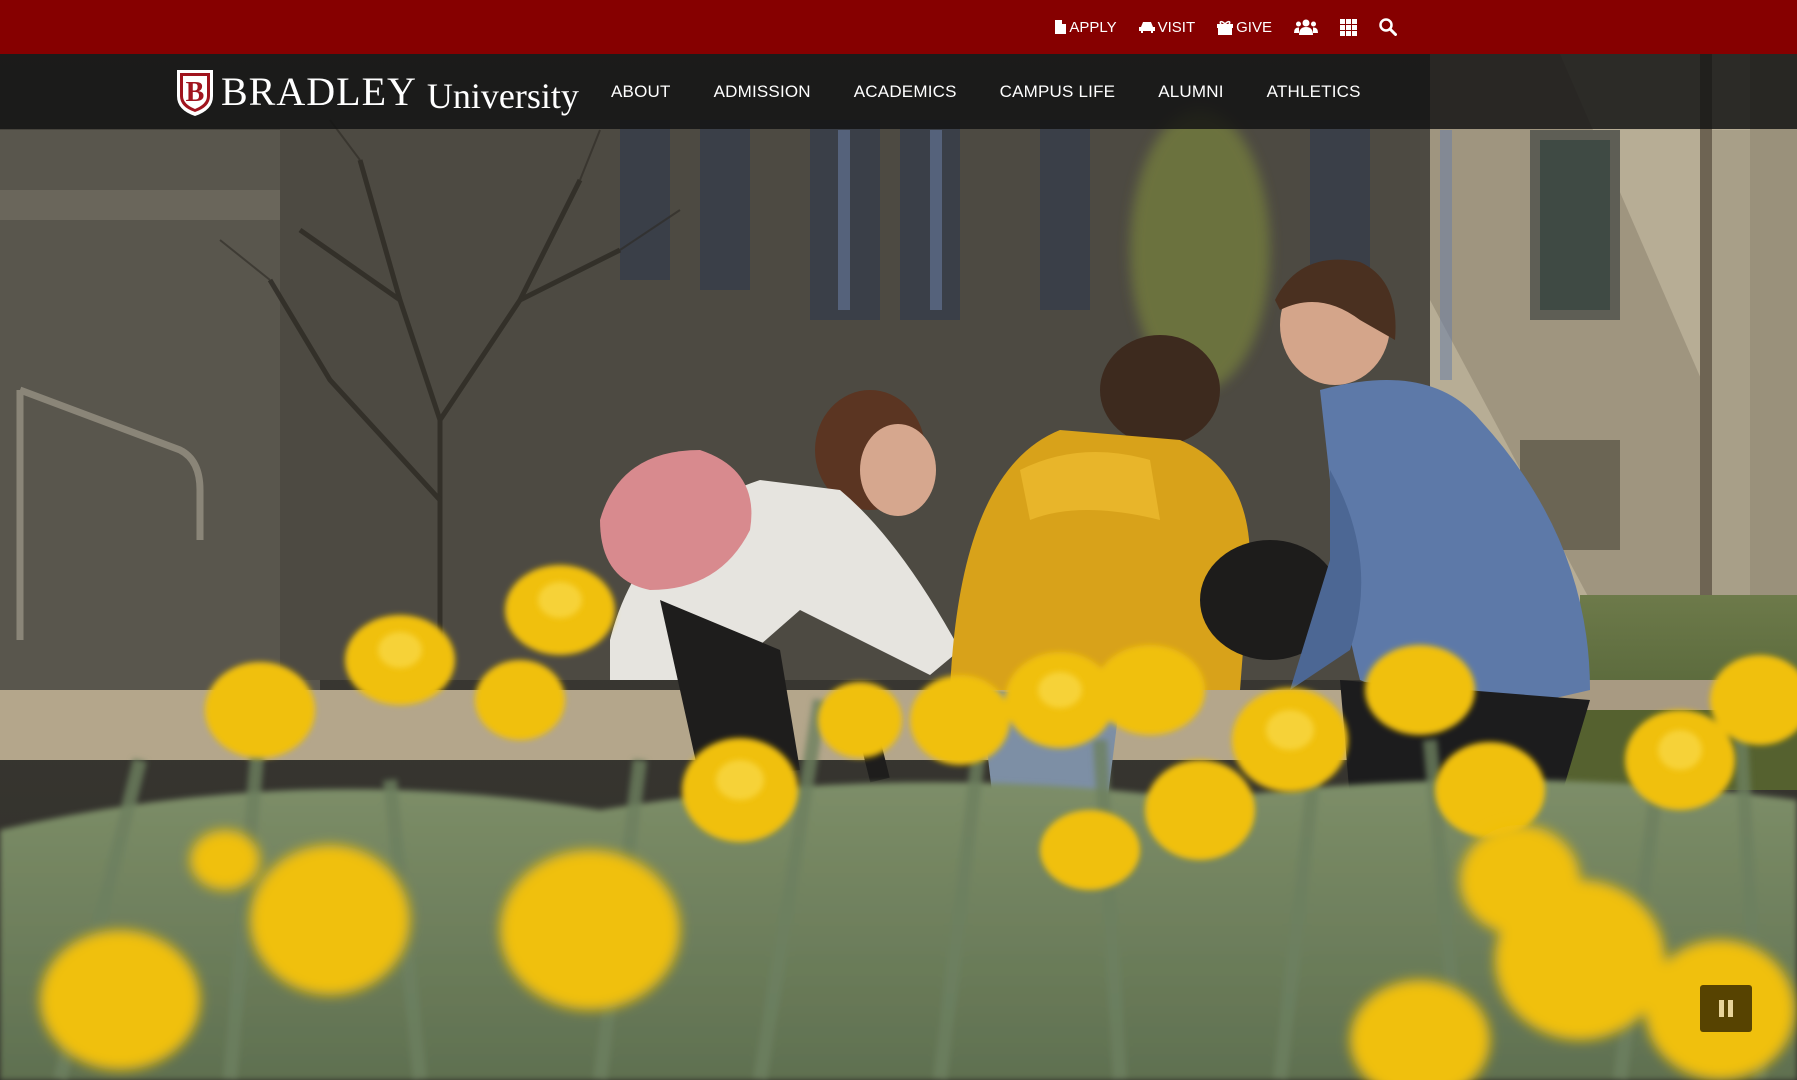 The width and height of the screenshot is (1797, 1080). I want to click on utility-links: APPLY VISIT GIVE, so click(1215, 27).